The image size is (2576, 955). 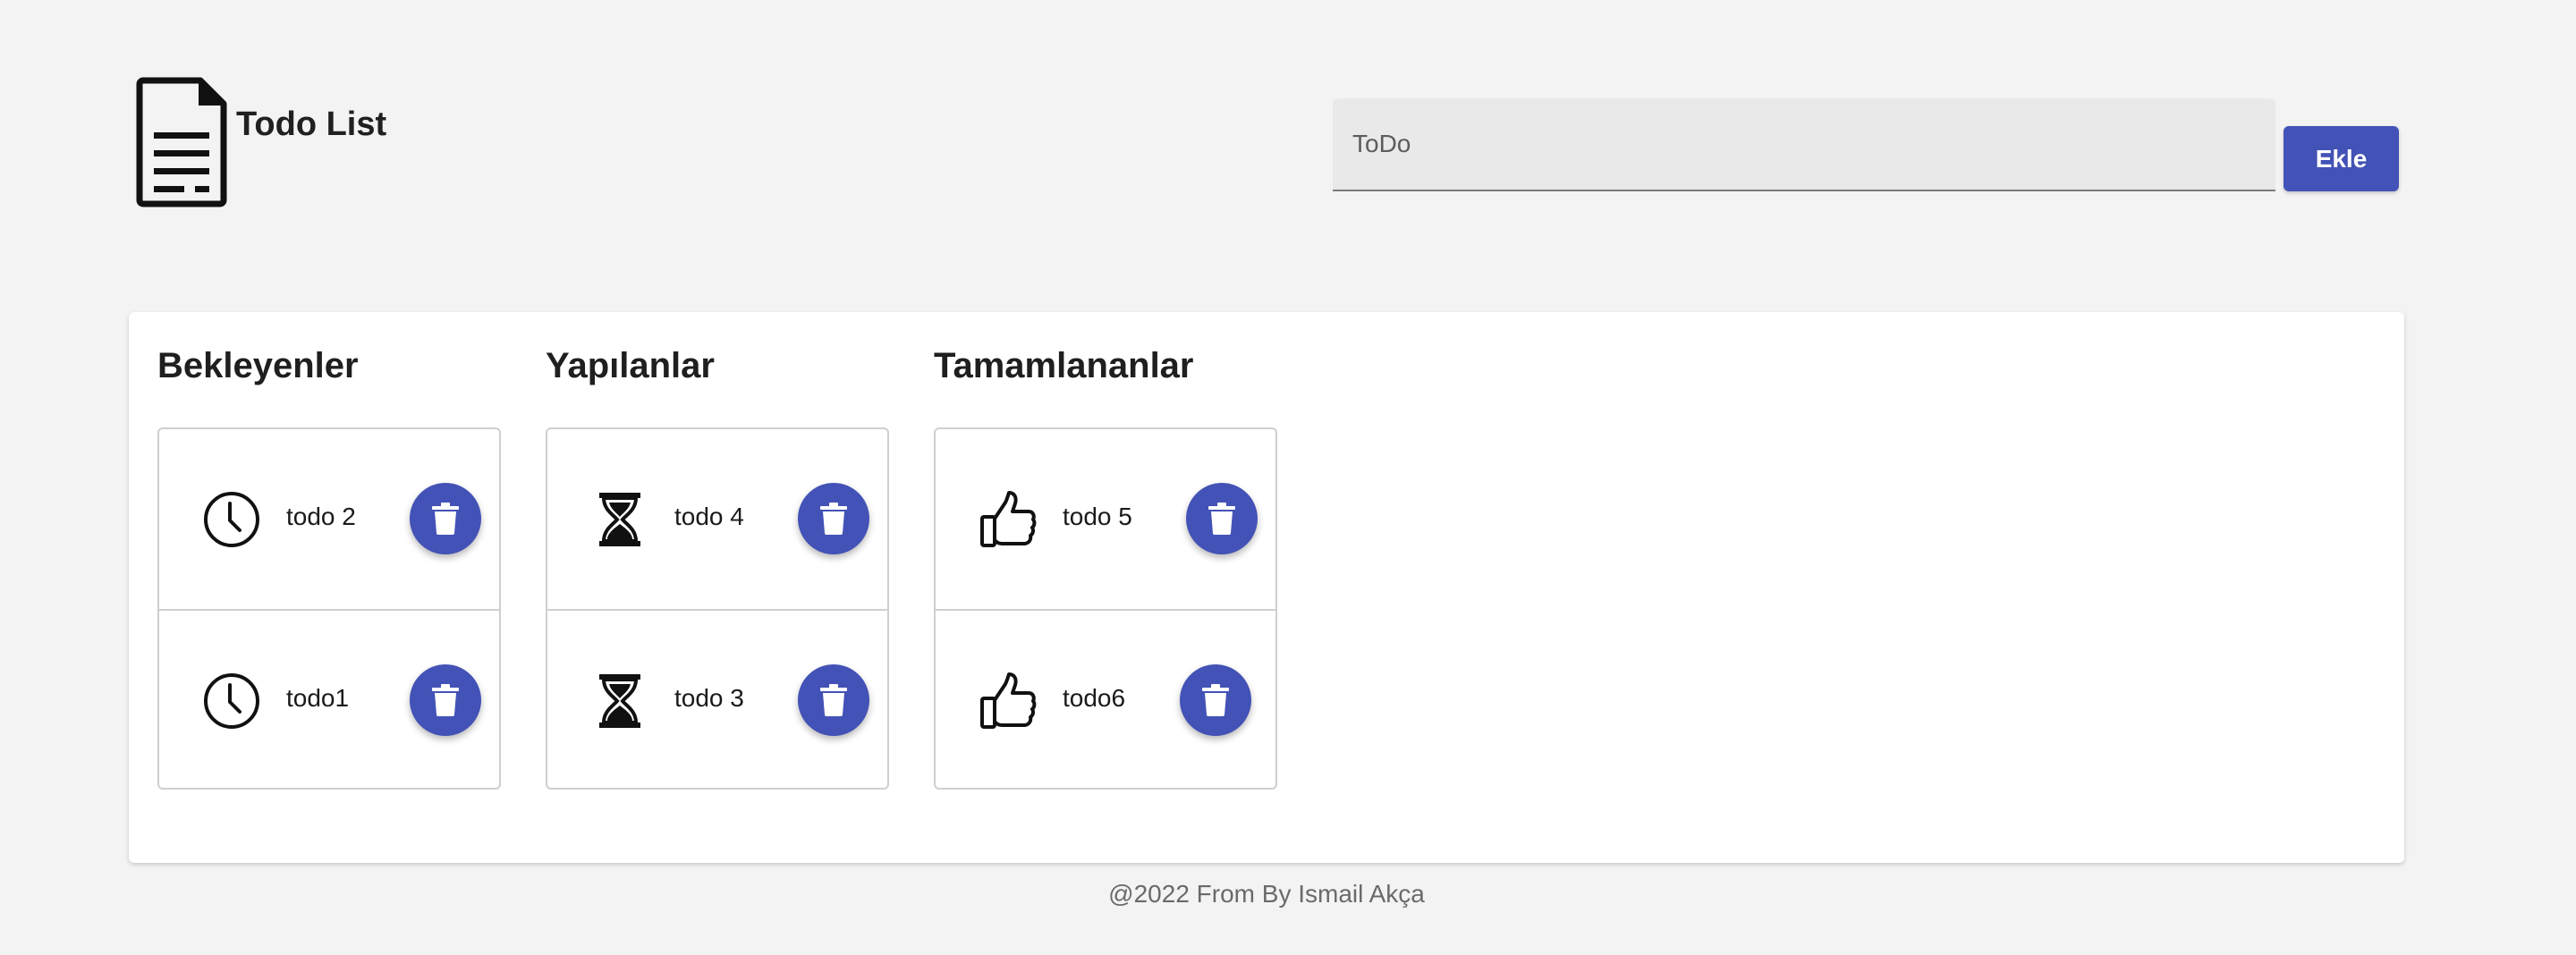 I want to click on todo-item: todo 5, so click(x=1105, y=519).